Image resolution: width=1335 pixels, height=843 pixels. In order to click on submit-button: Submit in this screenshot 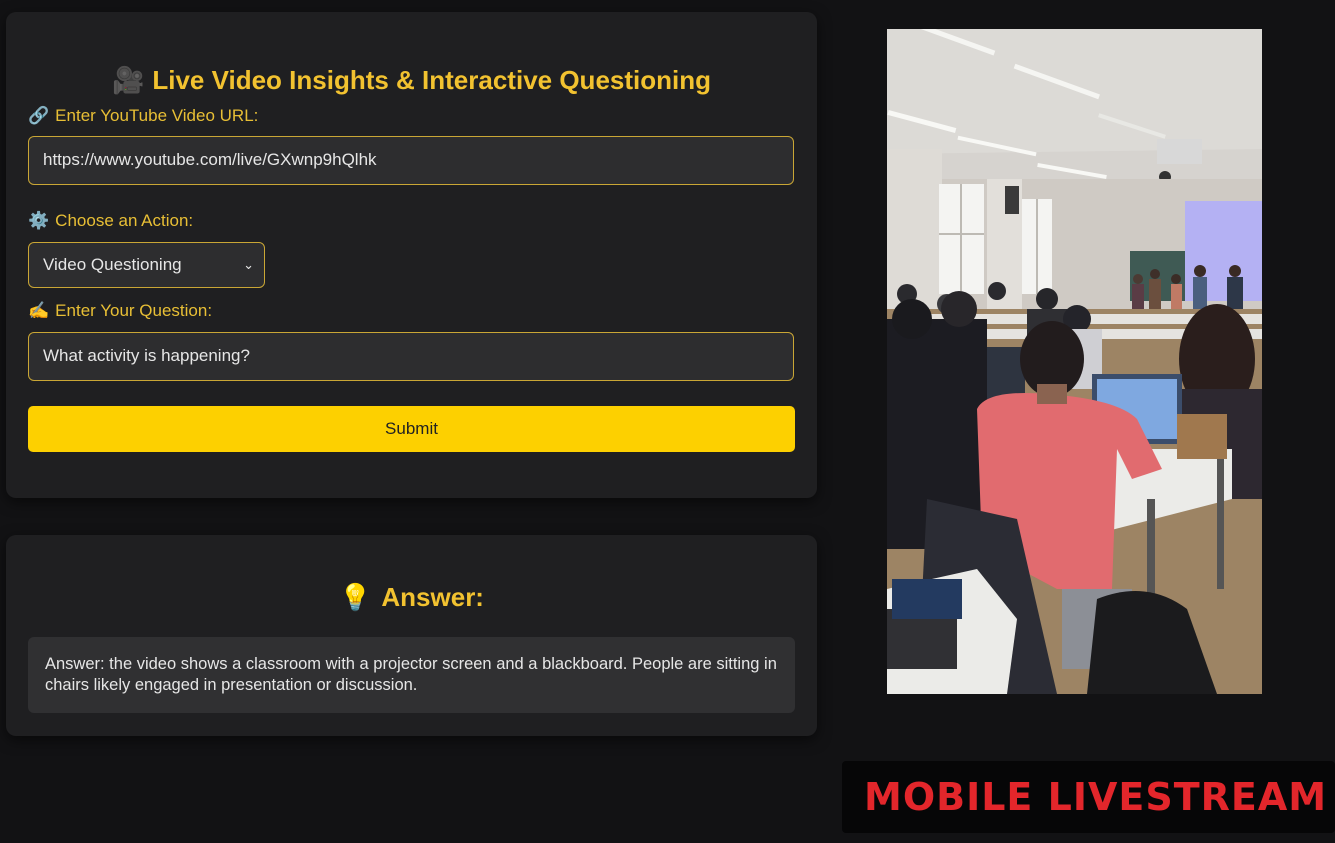, I will do `click(411, 429)`.